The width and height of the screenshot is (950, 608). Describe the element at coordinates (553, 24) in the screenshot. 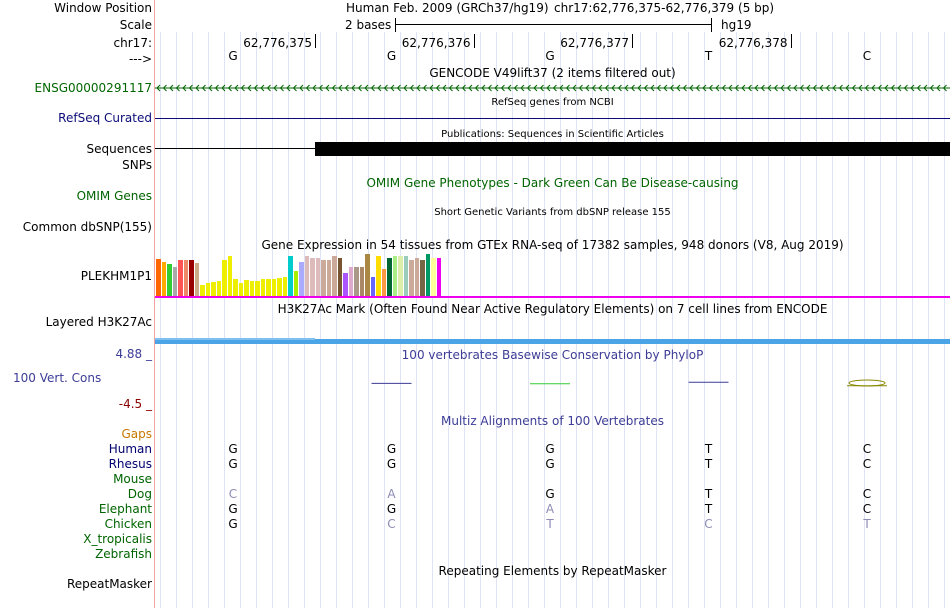

I see `scale-bar` at that location.